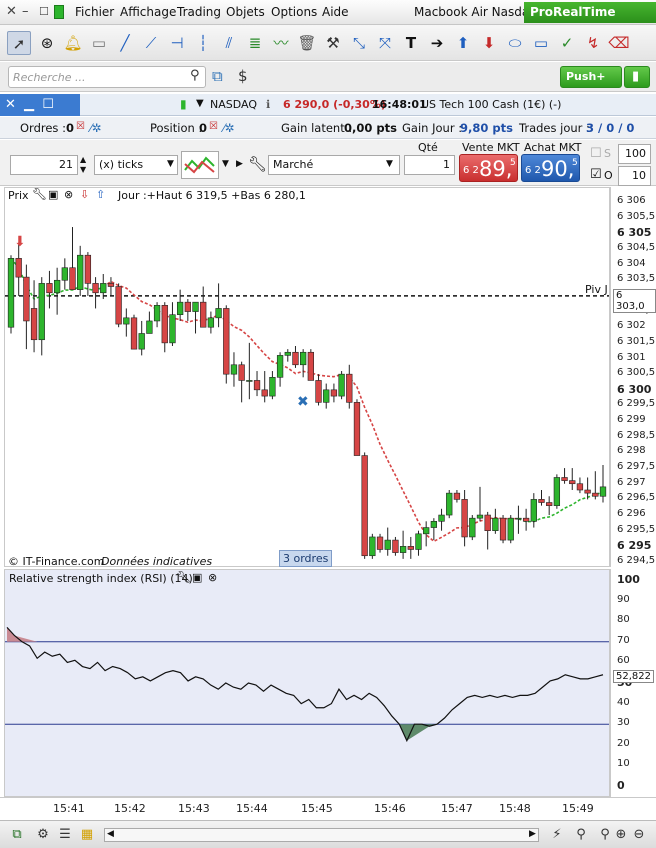 The width and height of the screenshot is (656, 848). I want to click on buy-price-fraction: 5, so click(575, 163).